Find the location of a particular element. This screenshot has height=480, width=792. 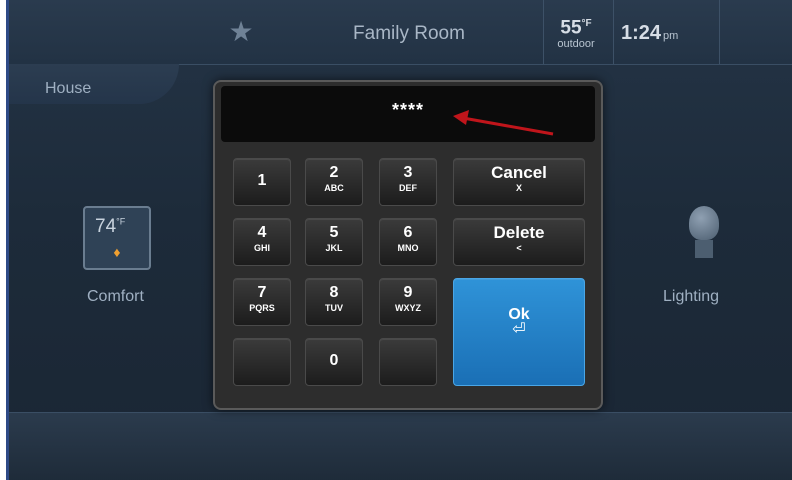

key-2: 2 ABC is located at coordinates (334, 182).